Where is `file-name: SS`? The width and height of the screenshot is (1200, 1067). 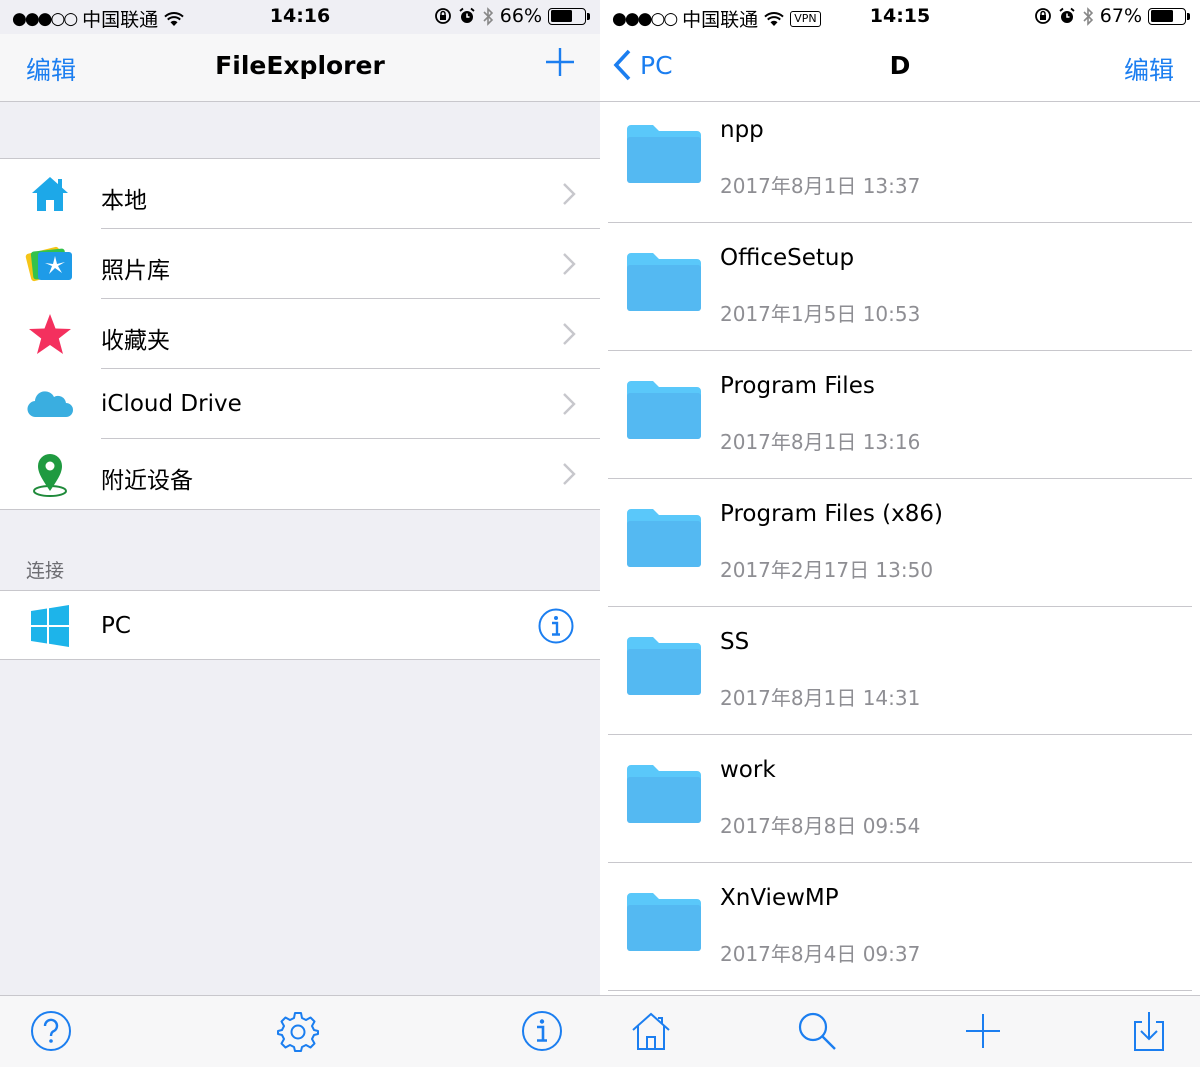
file-name: SS is located at coordinates (735, 642).